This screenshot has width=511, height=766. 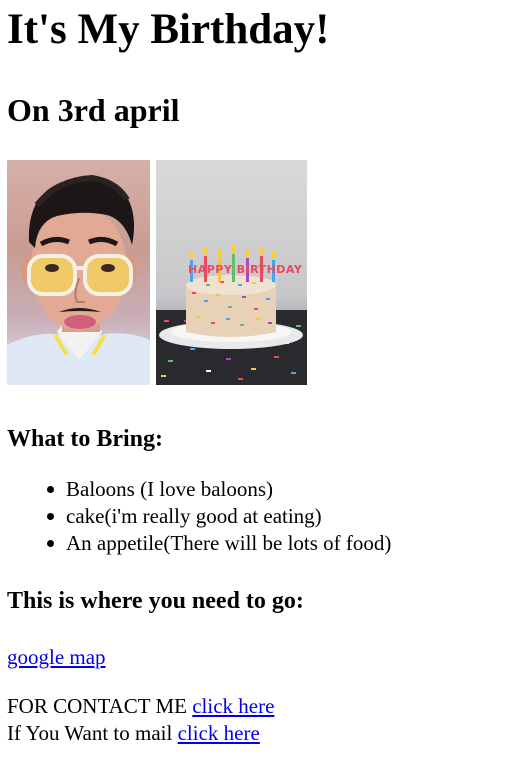 What do you see at coordinates (275, 516) in the screenshot?
I see `list-item: cake(i'm really good at eating)` at bounding box center [275, 516].